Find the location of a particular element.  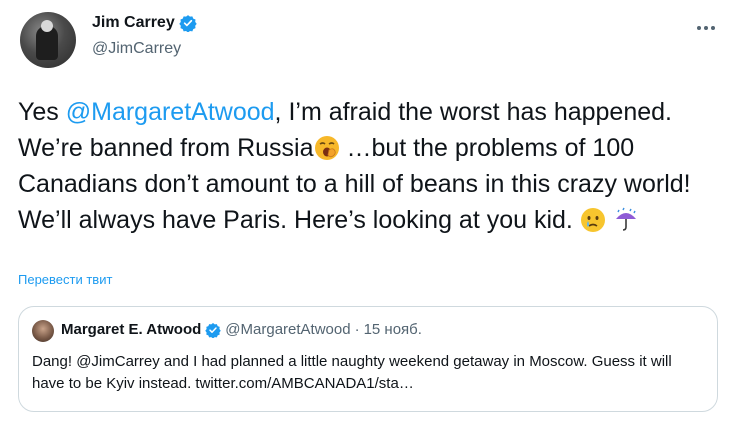

author-row: Jim Carrey is located at coordinates (144, 23).